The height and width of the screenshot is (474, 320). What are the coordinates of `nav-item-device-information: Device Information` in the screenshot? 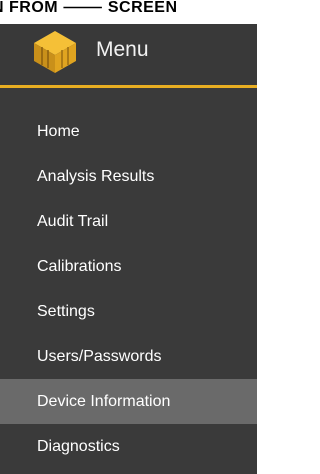 It's located at (128, 401).